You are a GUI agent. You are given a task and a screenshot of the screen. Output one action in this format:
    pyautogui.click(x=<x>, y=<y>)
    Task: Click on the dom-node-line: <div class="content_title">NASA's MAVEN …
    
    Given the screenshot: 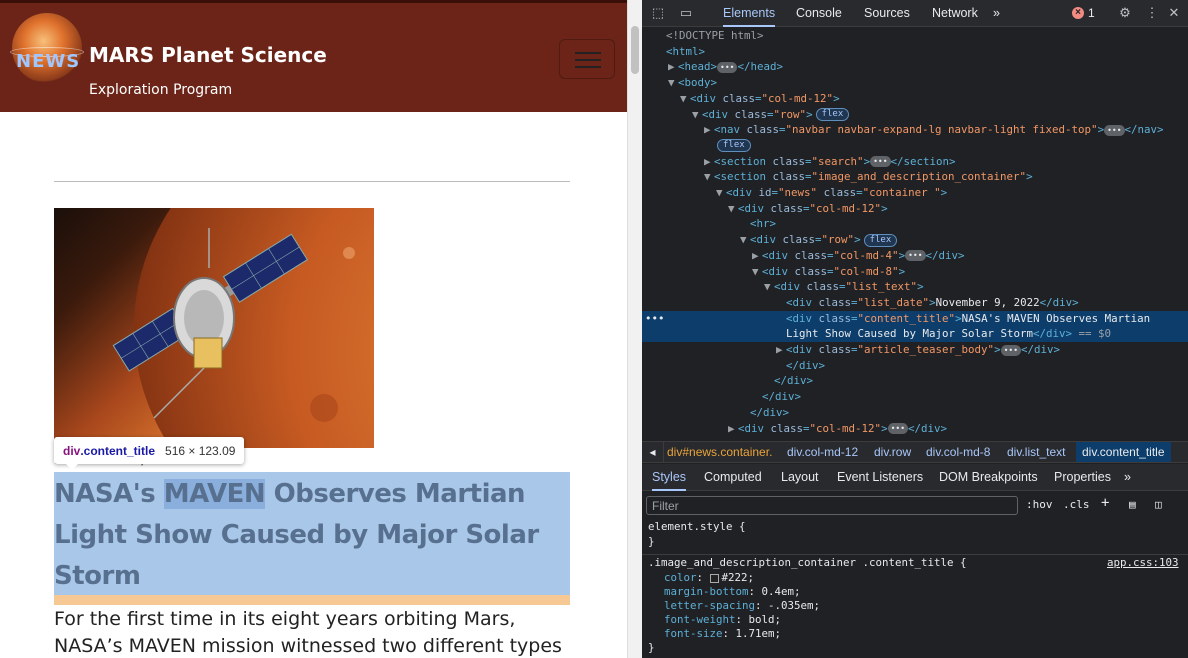 What is the action you would take?
    pyautogui.click(x=915, y=318)
    